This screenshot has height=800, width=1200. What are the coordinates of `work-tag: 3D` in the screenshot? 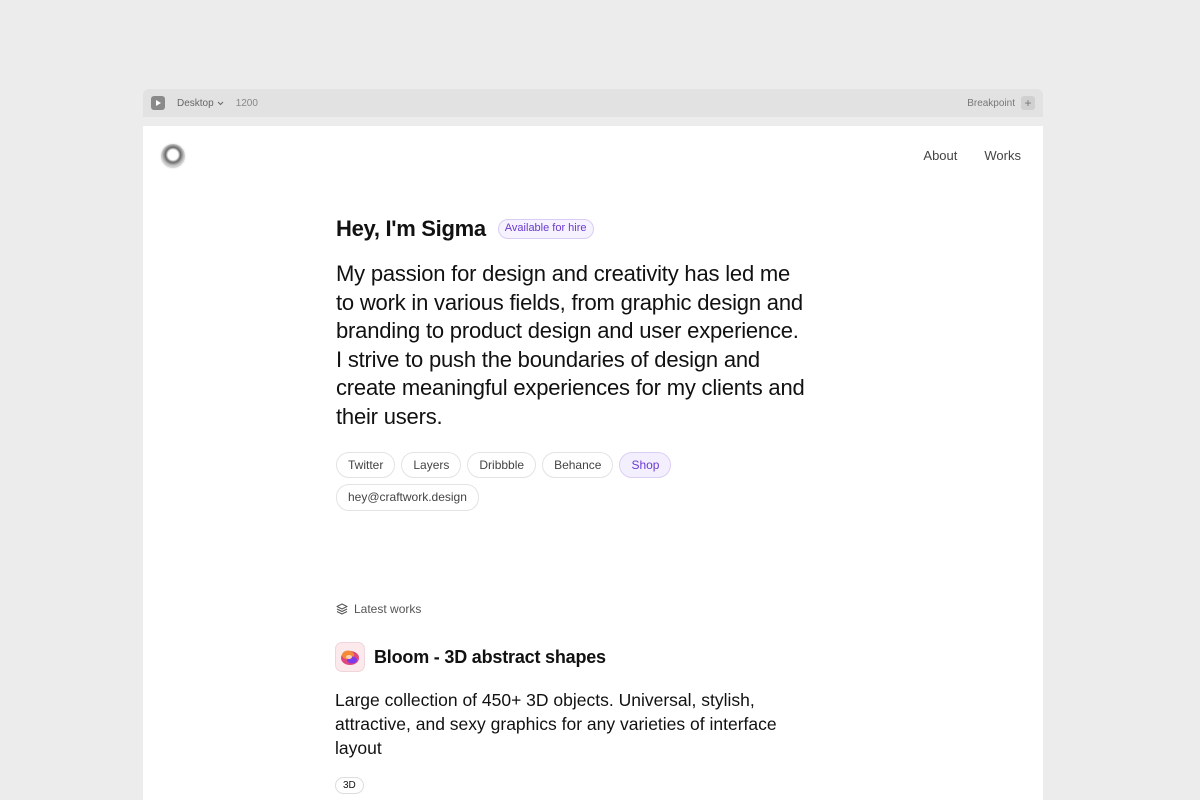 It's located at (349, 785).